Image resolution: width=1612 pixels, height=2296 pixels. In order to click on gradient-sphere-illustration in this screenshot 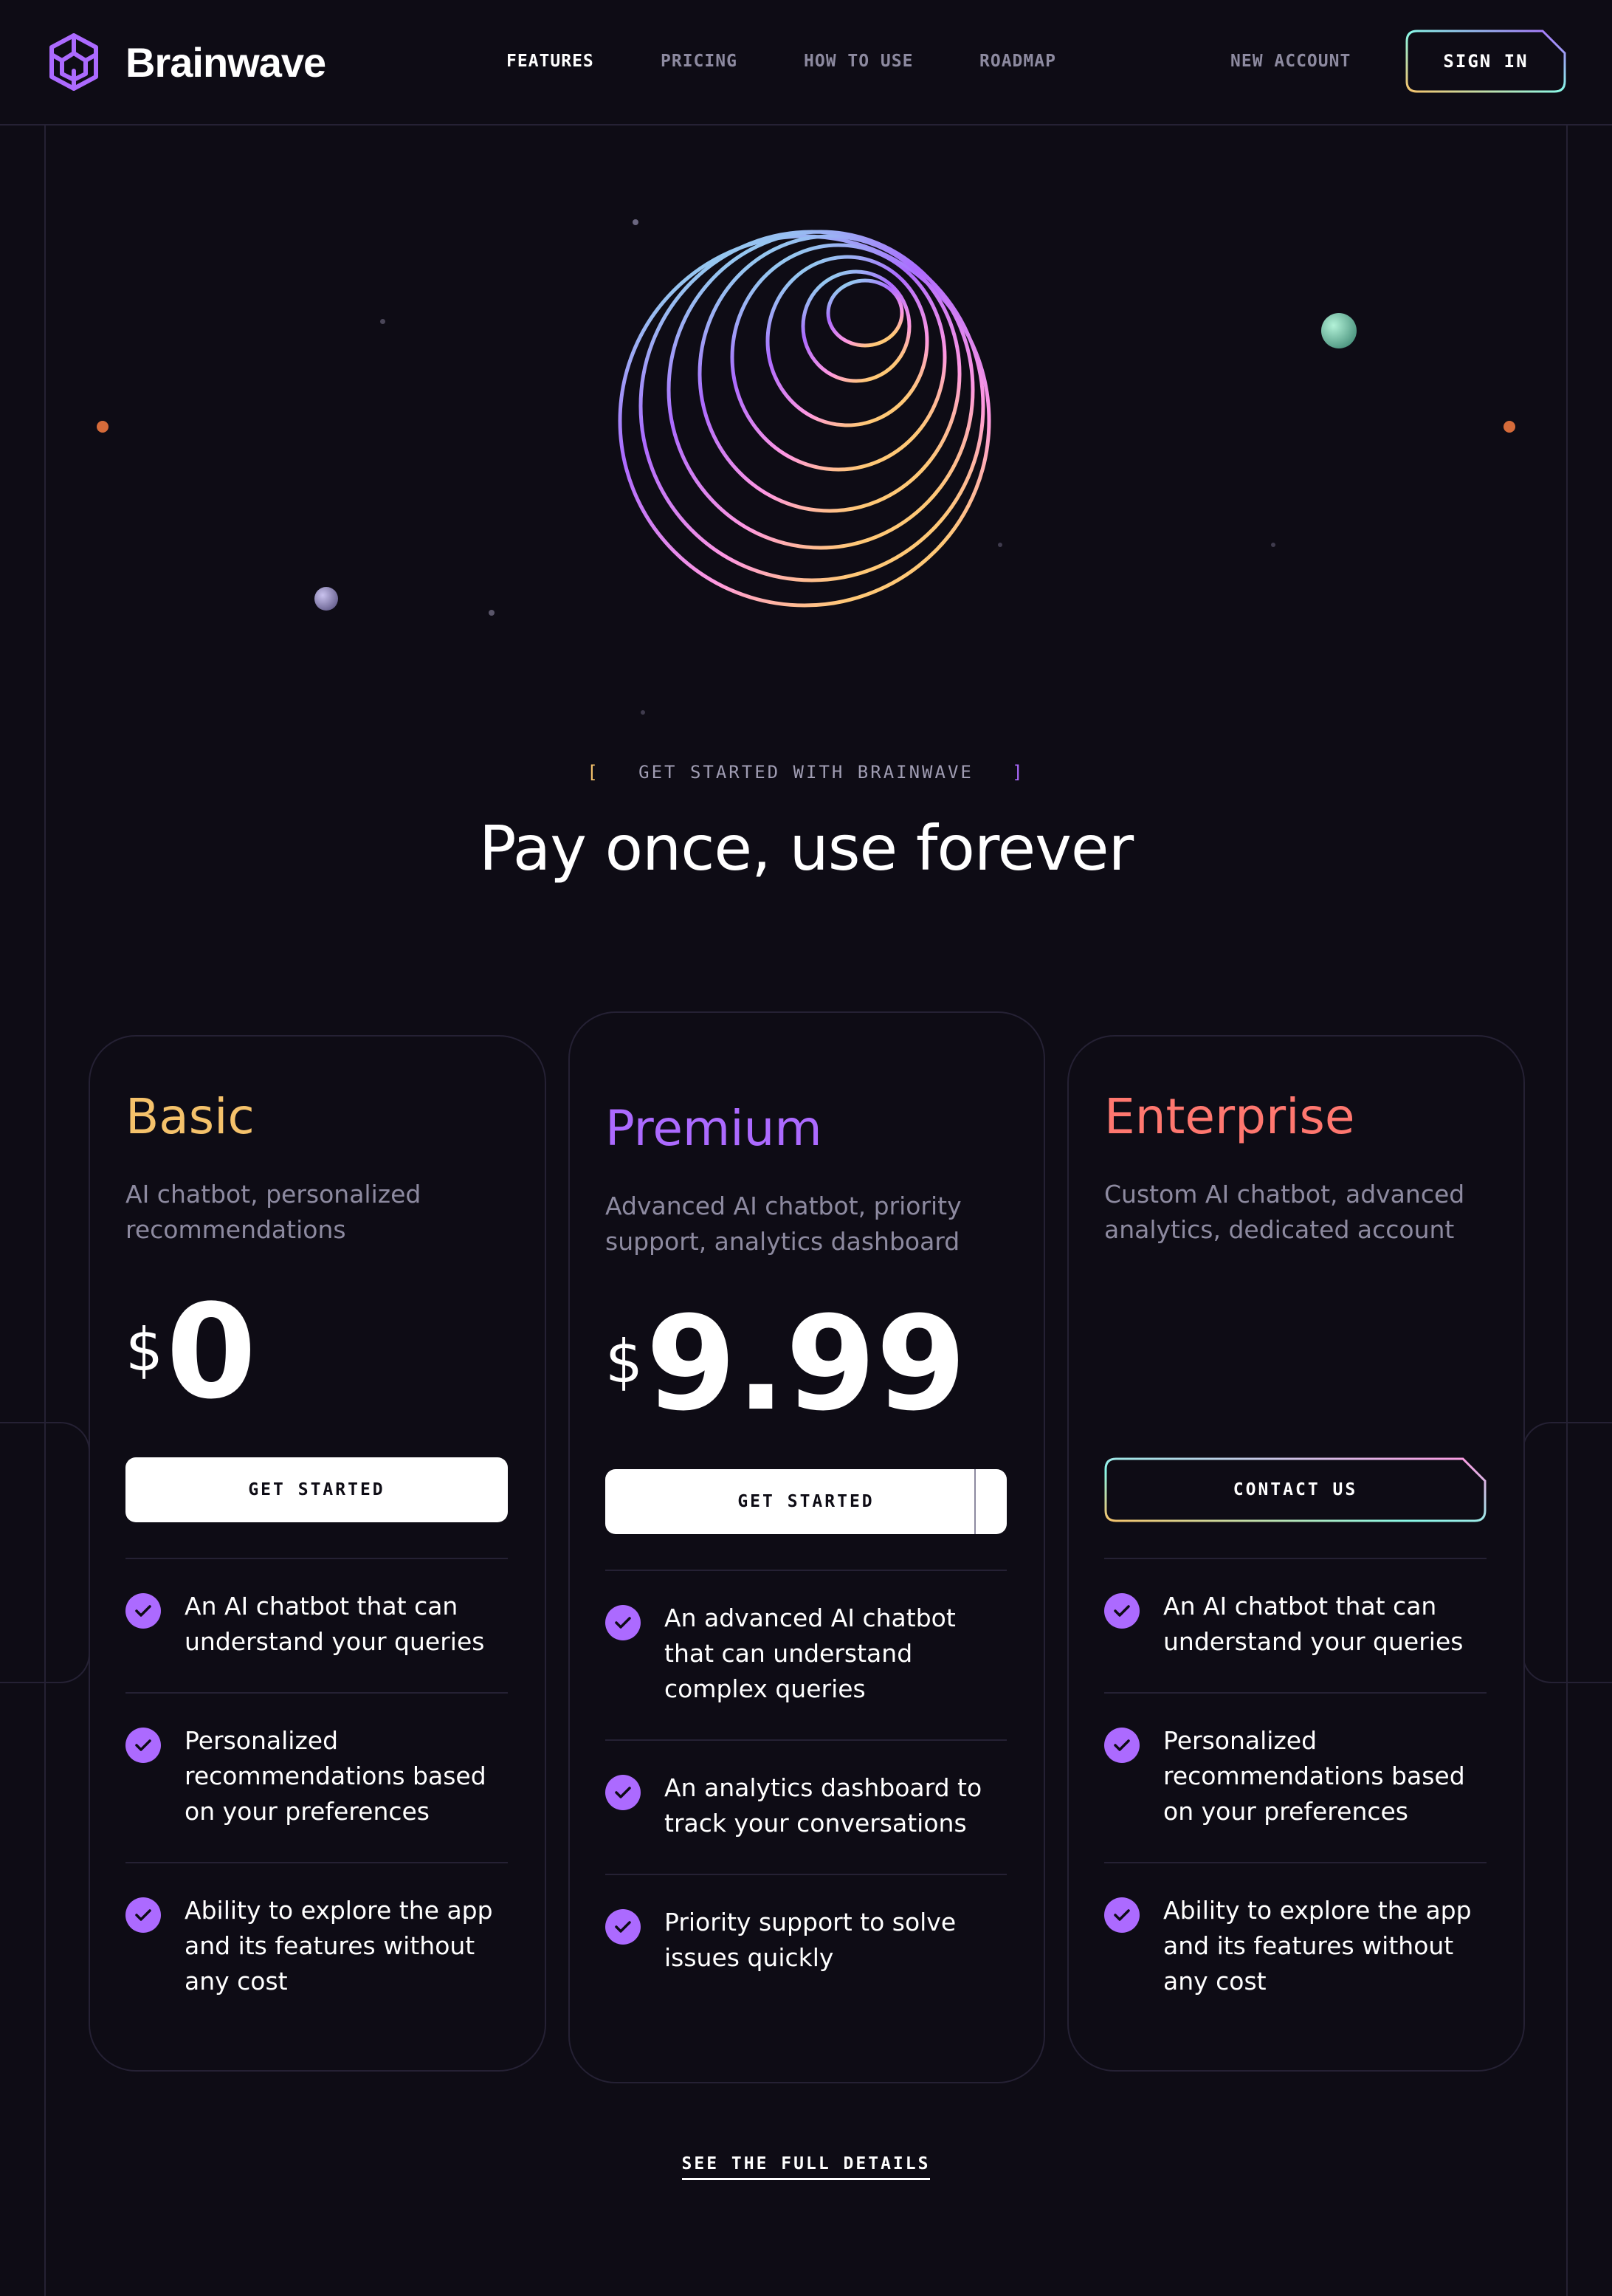, I will do `click(805, 419)`.